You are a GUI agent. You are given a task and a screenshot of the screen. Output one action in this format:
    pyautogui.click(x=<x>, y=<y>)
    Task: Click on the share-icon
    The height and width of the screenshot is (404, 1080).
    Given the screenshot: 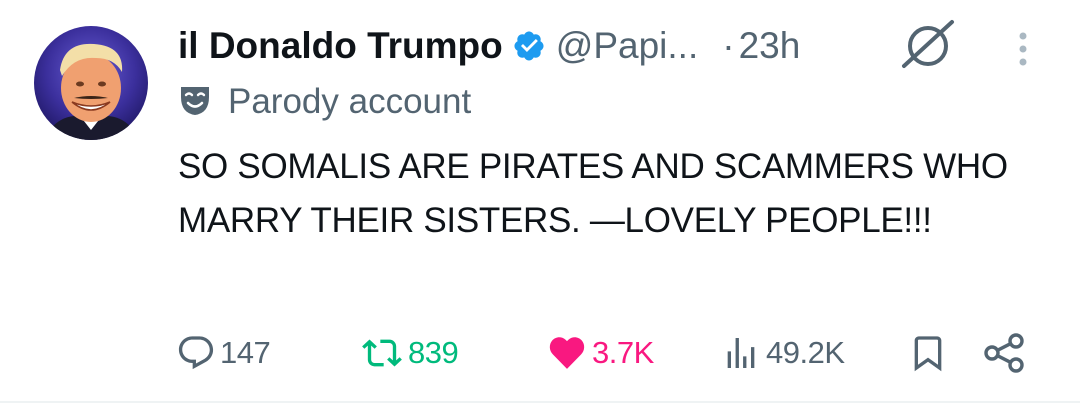 What is the action you would take?
    pyautogui.click(x=1004, y=353)
    